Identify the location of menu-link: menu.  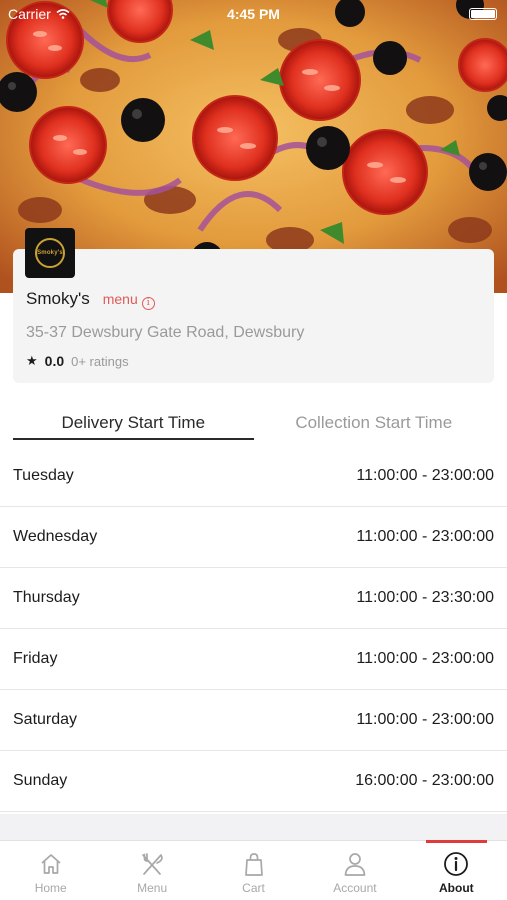
(120, 299).